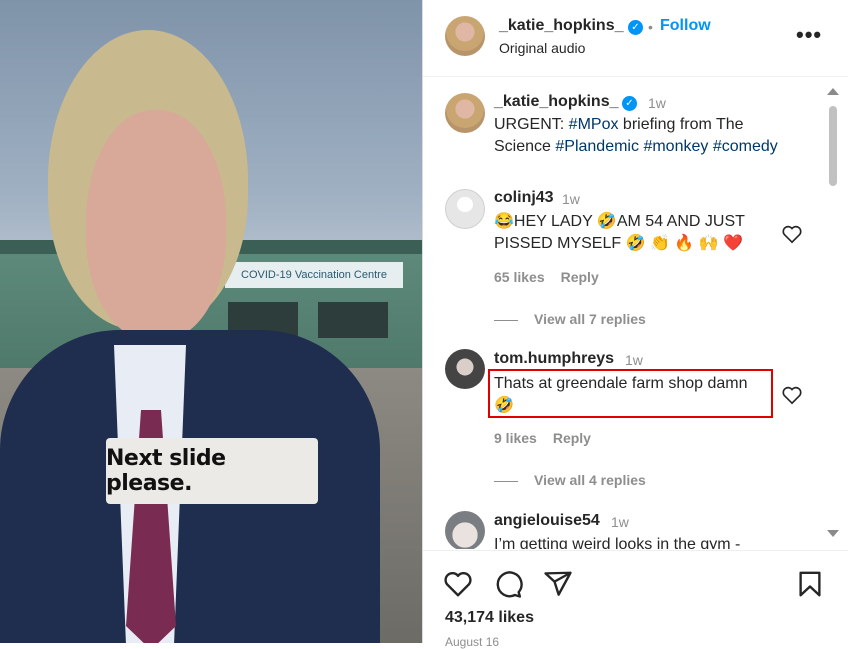  What do you see at coordinates (832, 314) in the screenshot?
I see `comments-scrollbar` at bounding box center [832, 314].